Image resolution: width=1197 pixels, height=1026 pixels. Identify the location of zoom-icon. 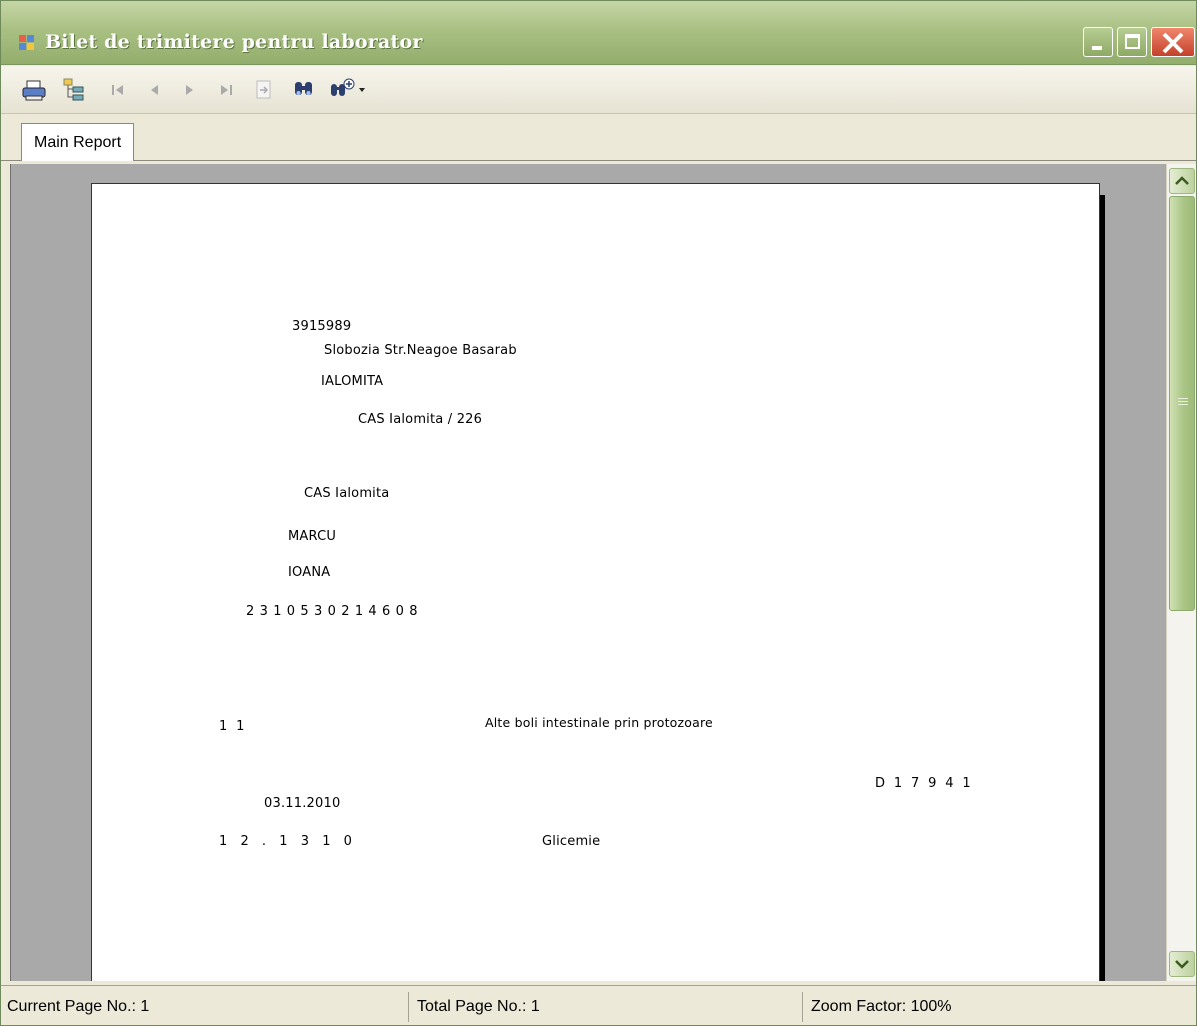
(348, 87).